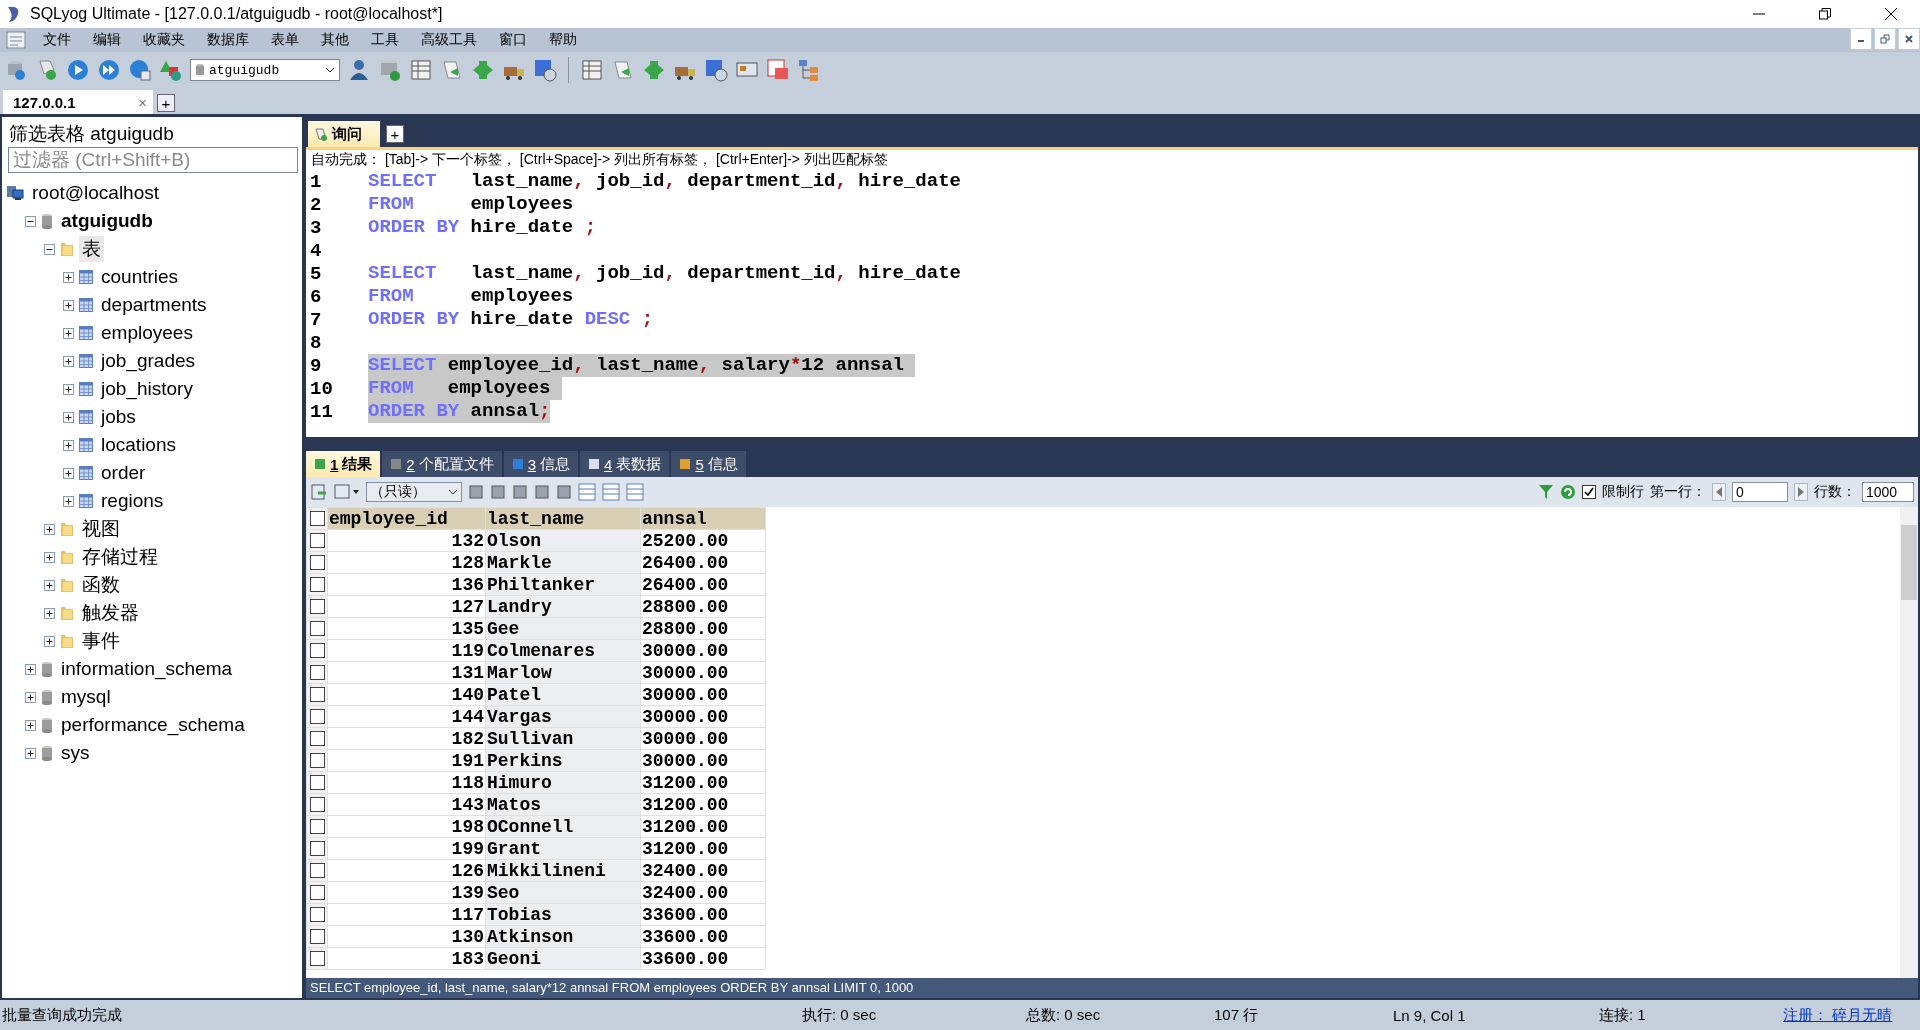 This screenshot has width=1920, height=1030. What do you see at coordinates (1861, 39) in the screenshot?
I see `minimize-button` at bounding box center [1861, 39].